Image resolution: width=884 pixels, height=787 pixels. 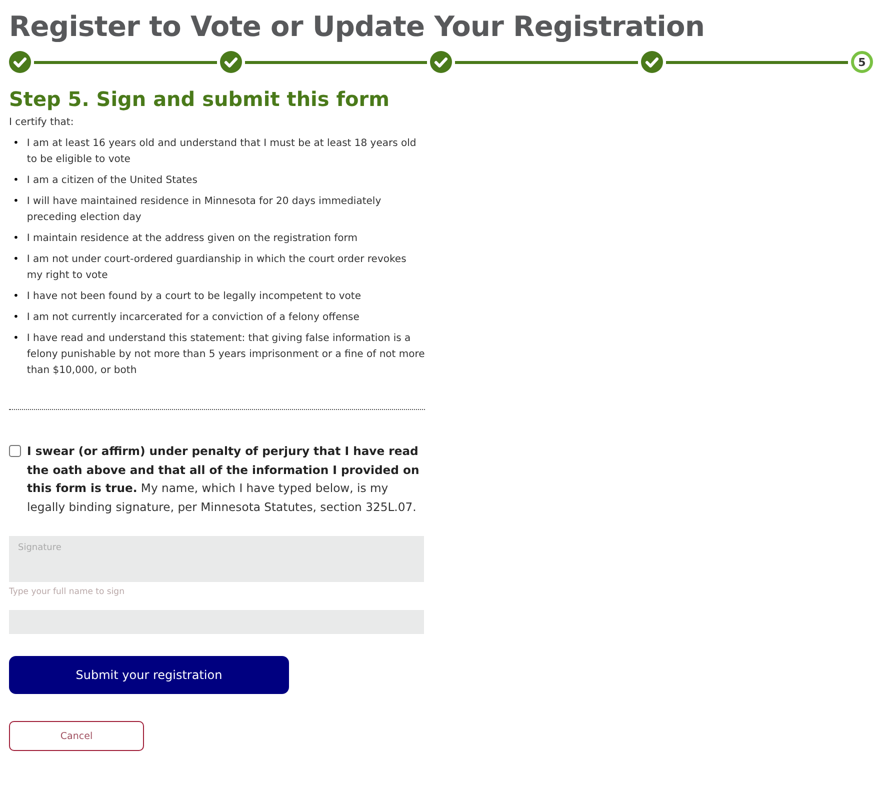 I want to click on submit-button: Submit your registration, so click(x=149, y=675).